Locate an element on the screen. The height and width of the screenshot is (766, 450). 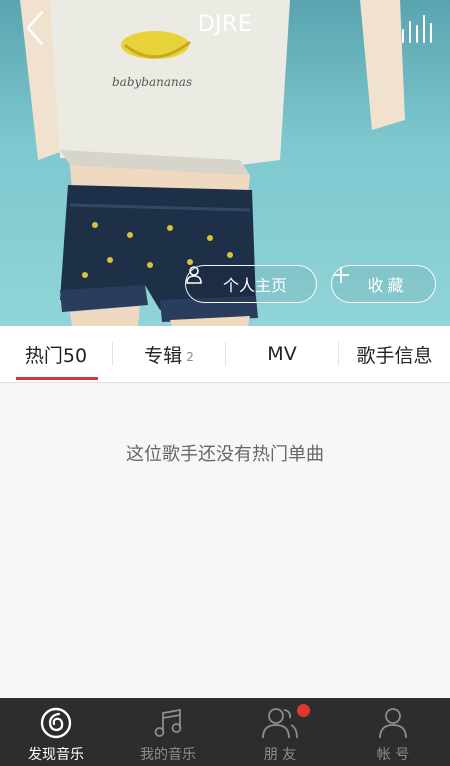
music-note-icon is located at coordinates (168, 725).